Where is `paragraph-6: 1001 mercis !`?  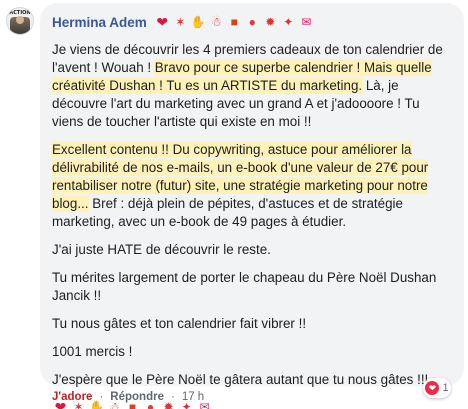
paragraph-6: 1001 mercis ! is located at coordinates (92, 351).